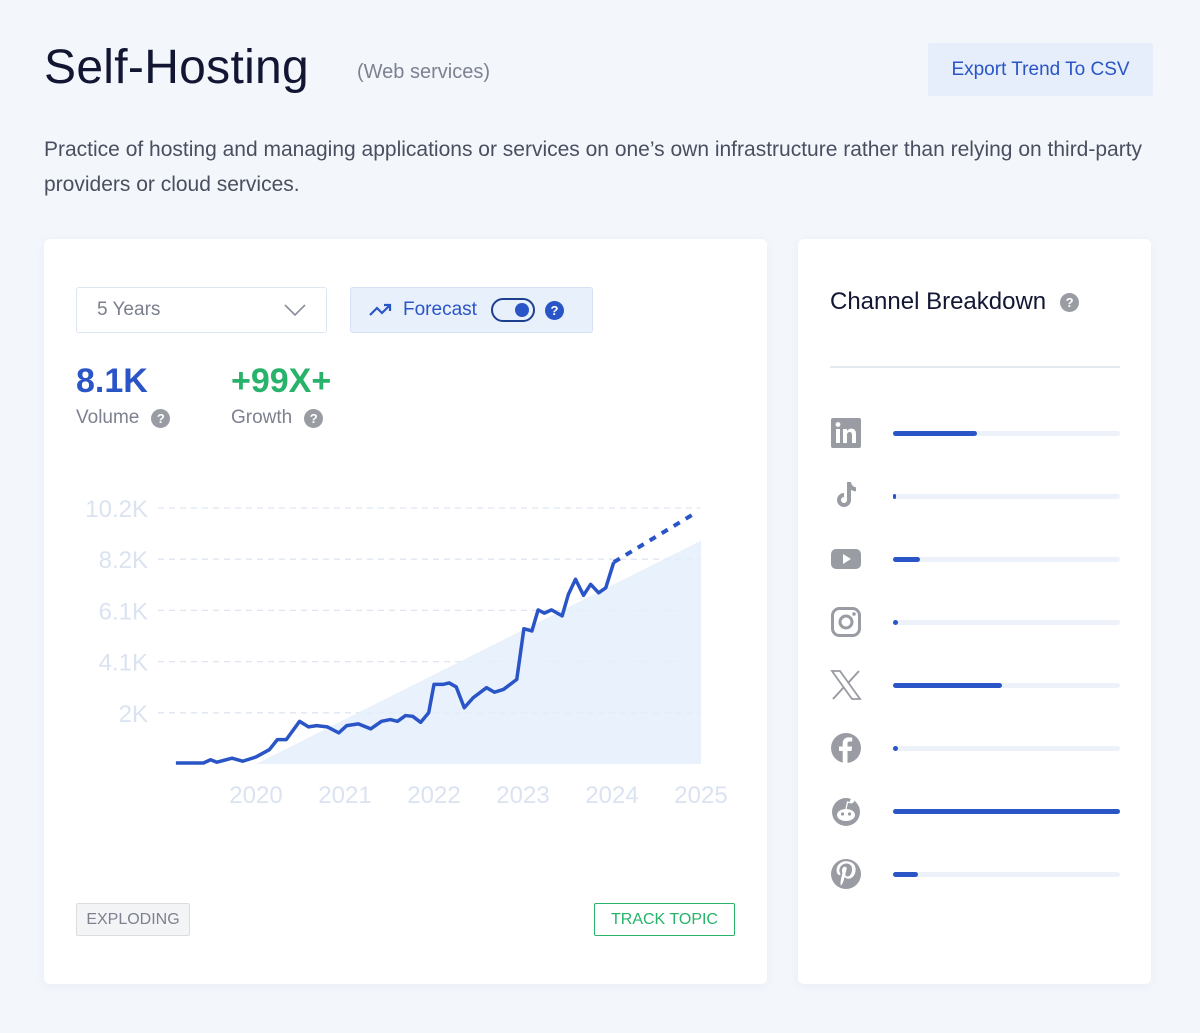 The width and height of the screenshot is (1200, 1033). I want to click on channel-breakdown-label: Channel Breakdown, so click(938, 301).